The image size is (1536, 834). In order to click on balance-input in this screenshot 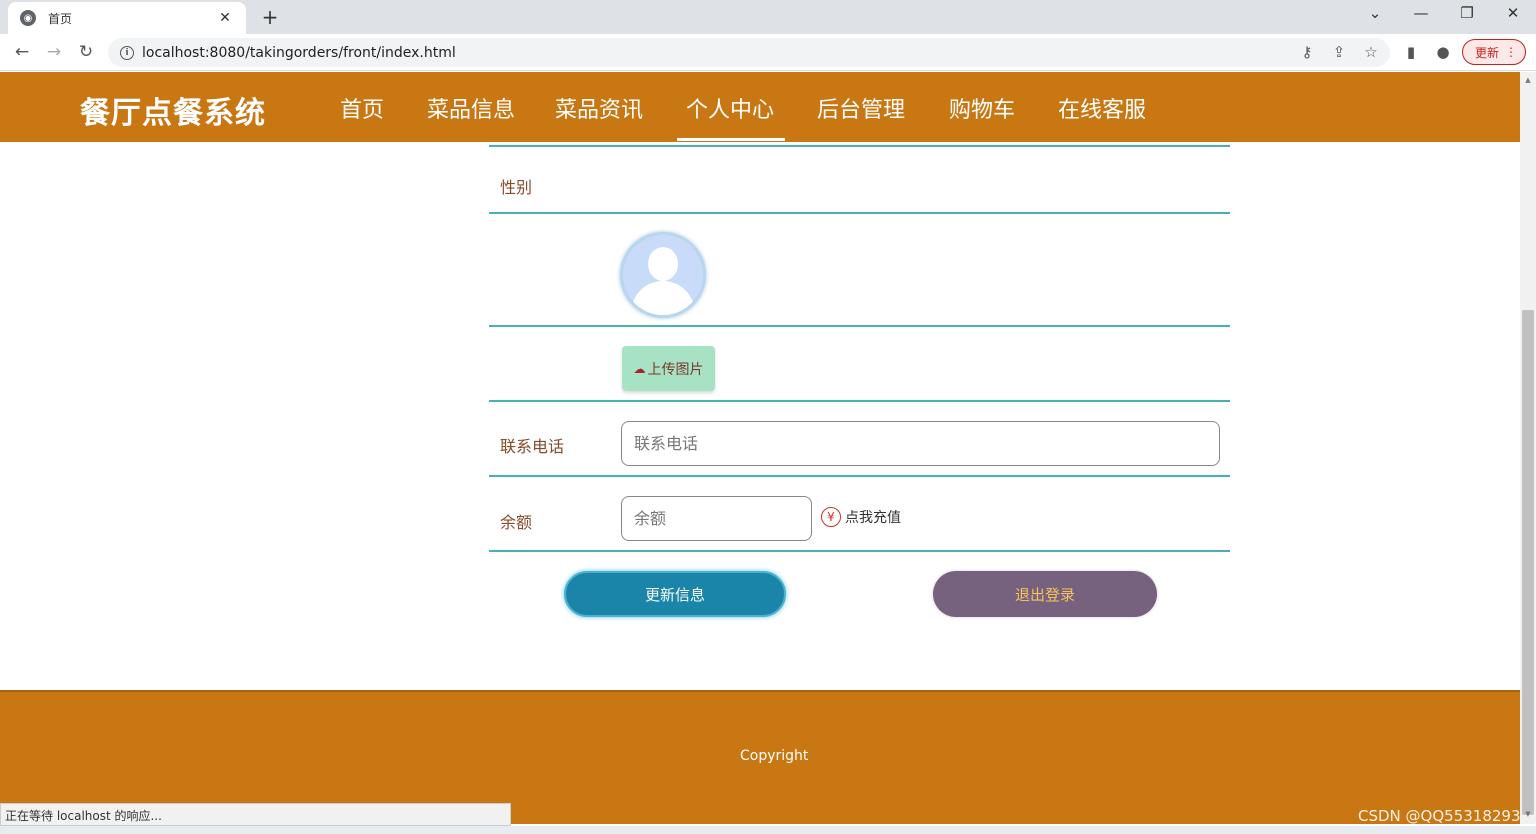, I will do `click(716, 518)`.